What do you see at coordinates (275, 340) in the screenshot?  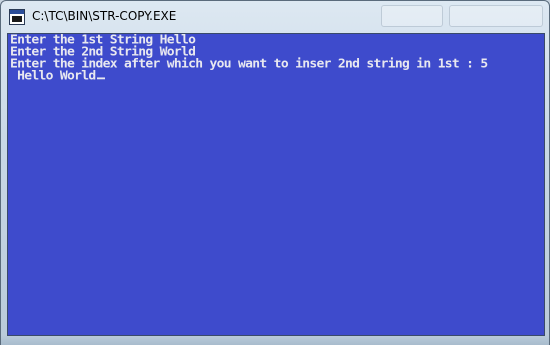 I see `window-bottom-border` at bounding box center [275, 340].